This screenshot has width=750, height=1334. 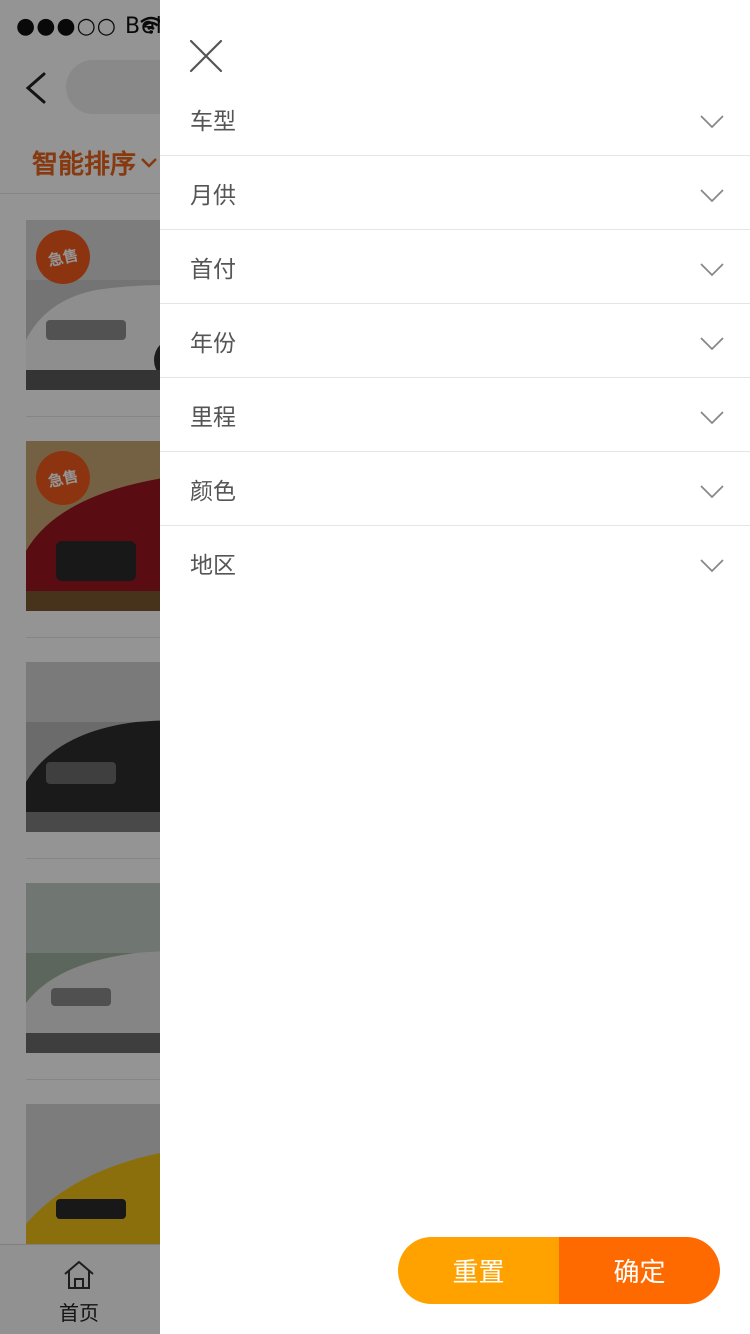 I want to click on filter-label: 首付, so click(x=213, y=270).